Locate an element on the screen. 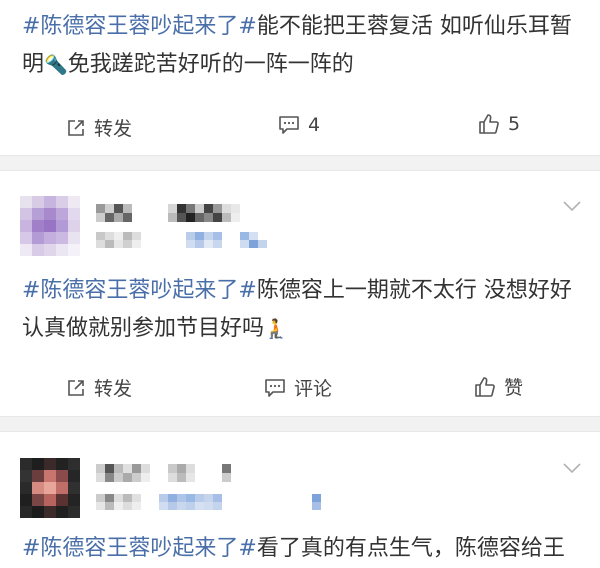 Image resolution: width=600 pixels, height=568 pixels. post-3-text: #陈德容王蓉吵起来了#看了真的有点生气，陈德容给王 is located at coordinates (305, 549).